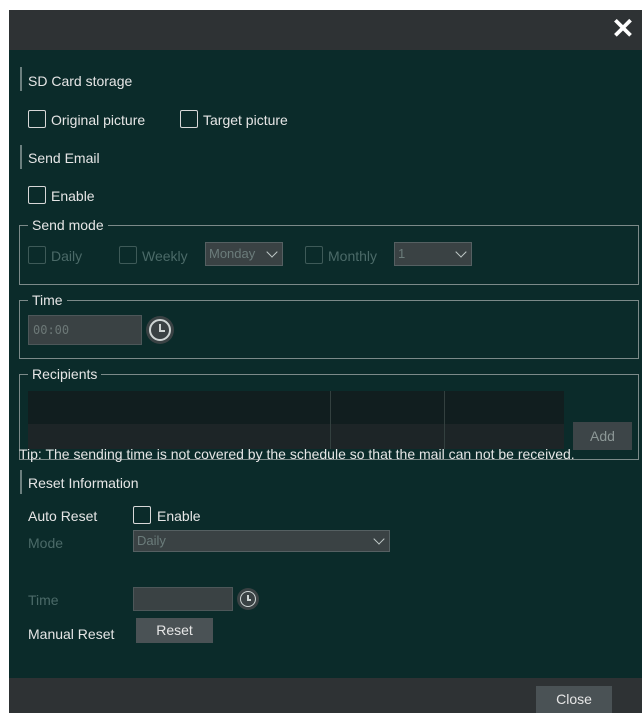  I want to click on time-legend: Time, so click(47, 300).